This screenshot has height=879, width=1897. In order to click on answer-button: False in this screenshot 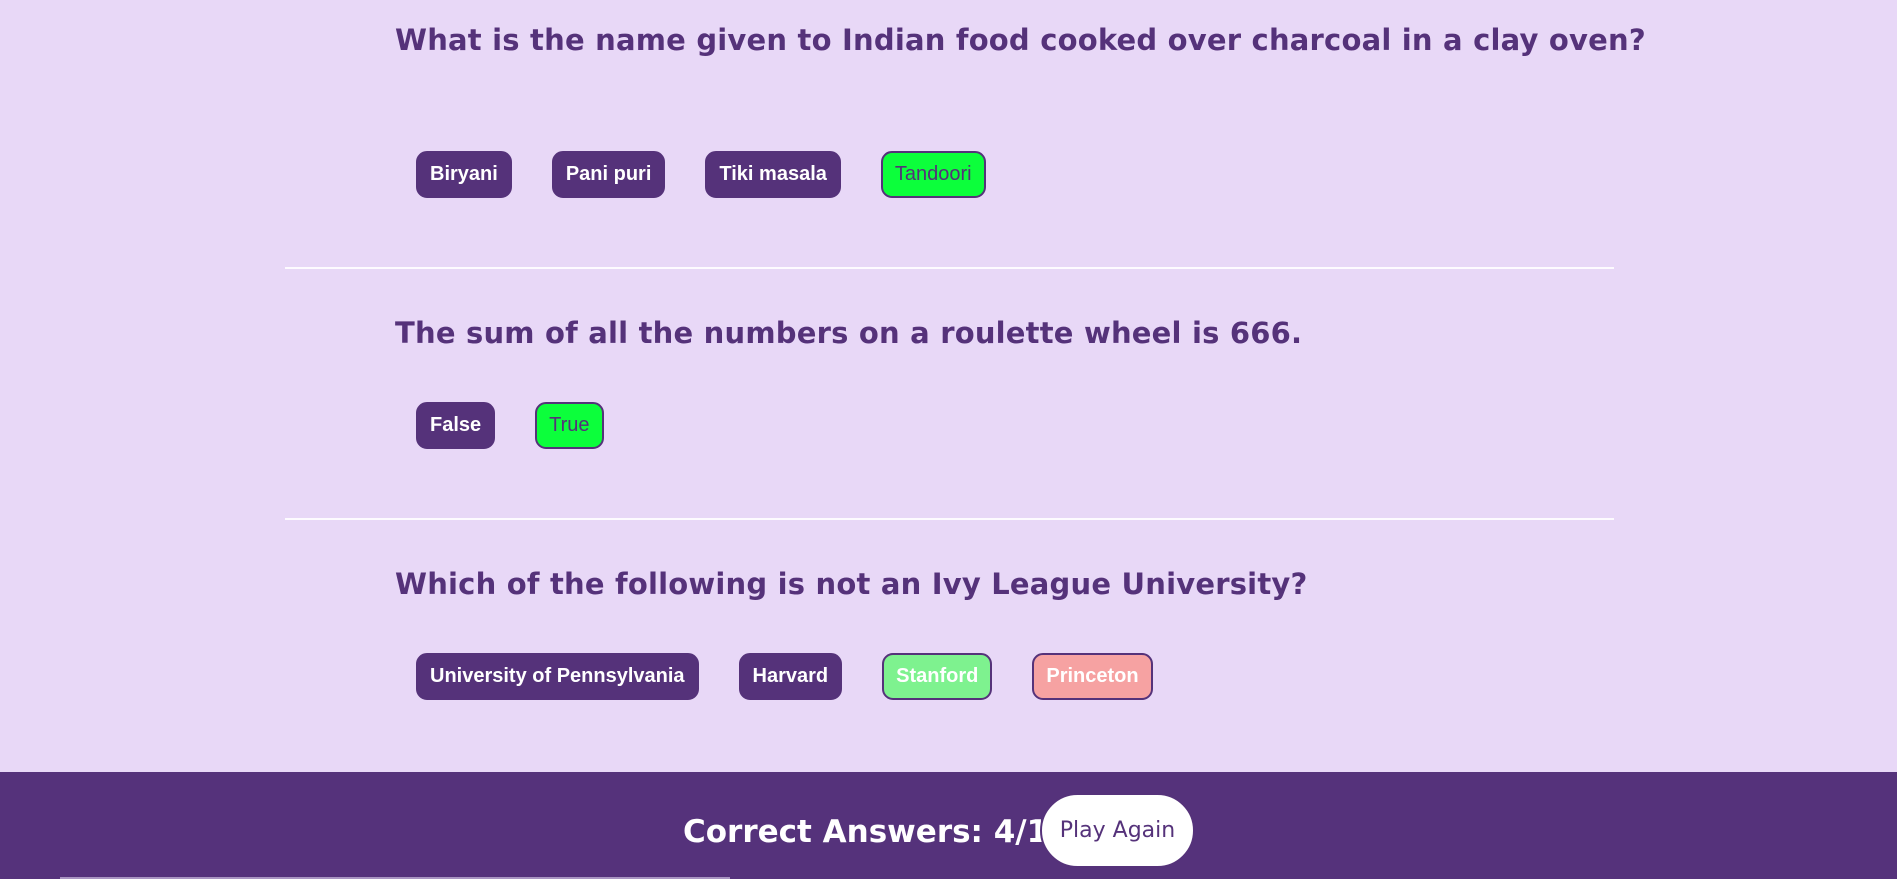, I will do `click(456, 425)`.